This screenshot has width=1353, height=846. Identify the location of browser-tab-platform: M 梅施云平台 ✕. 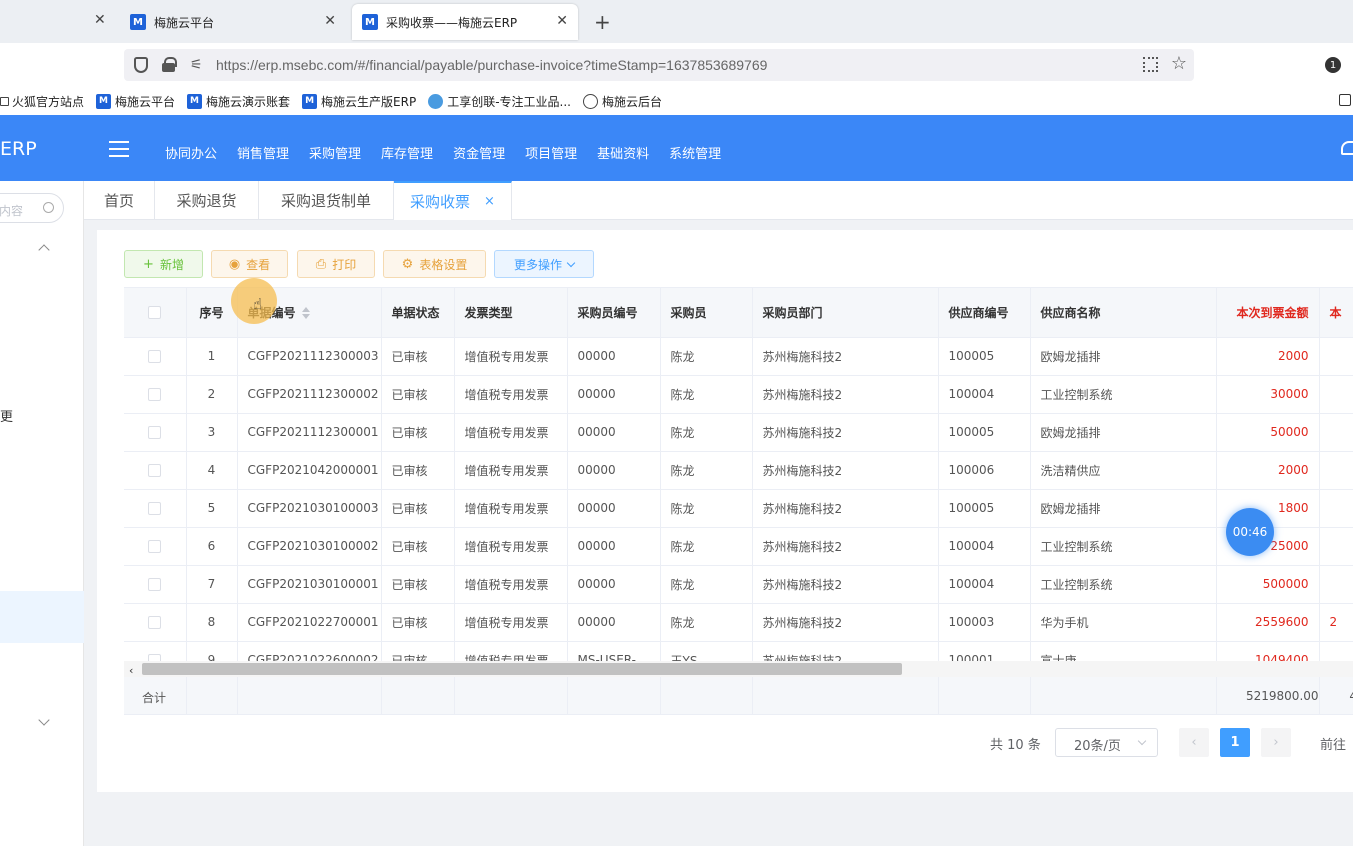
(233, 22).